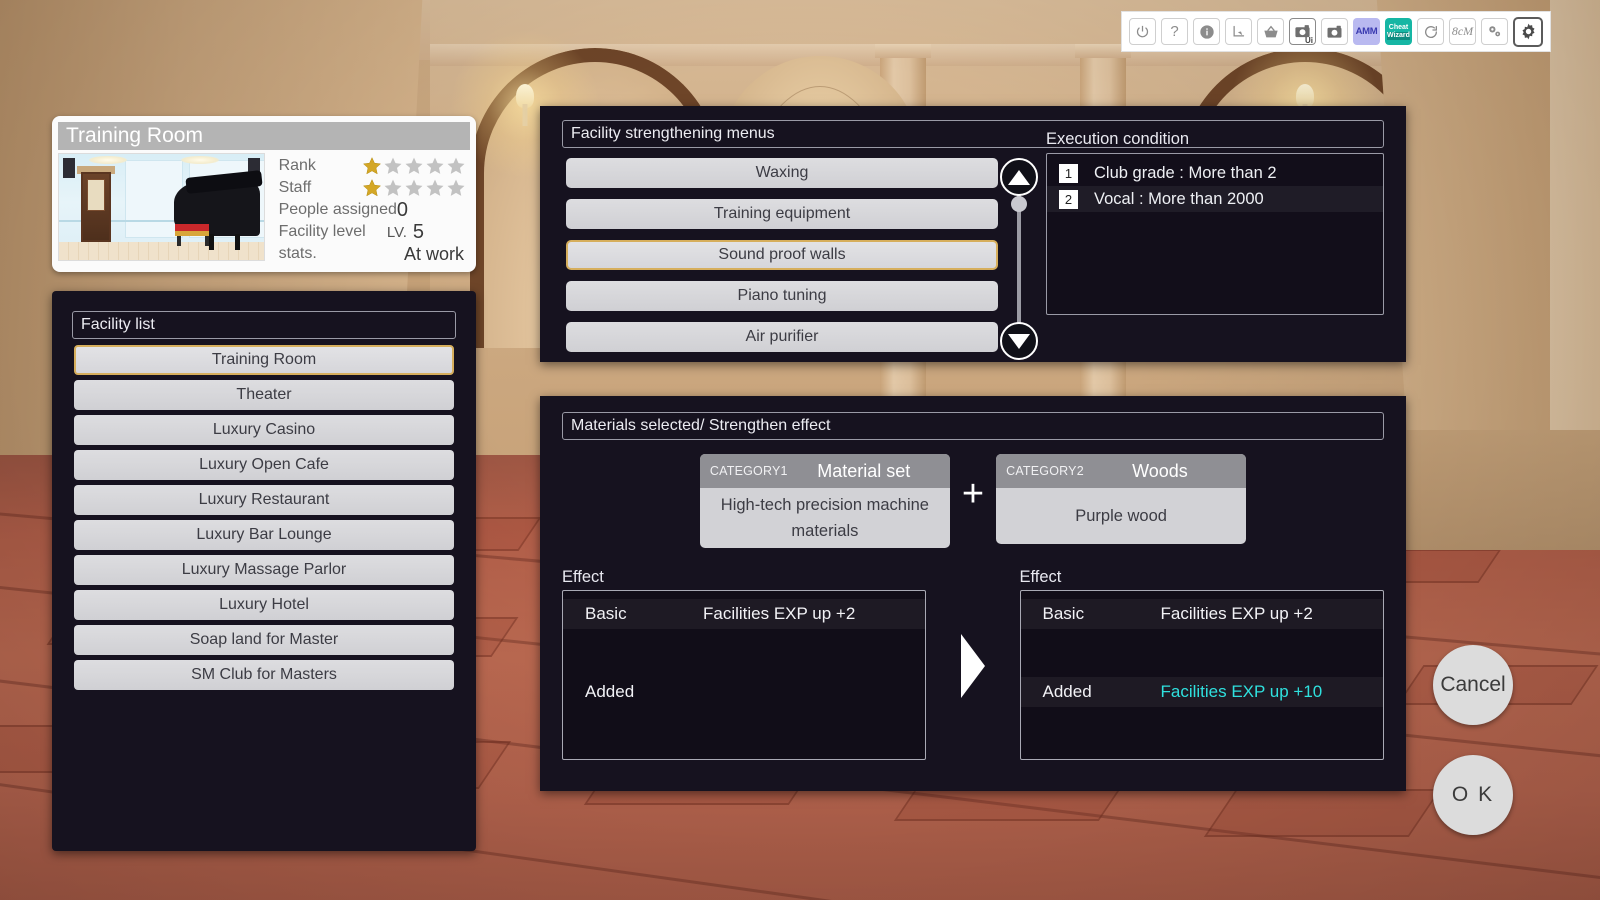 The image size is (1600, 900). Describe the element at coordinates (1473, 795) in the screenshot. I see `ok-button: O K` at that location.